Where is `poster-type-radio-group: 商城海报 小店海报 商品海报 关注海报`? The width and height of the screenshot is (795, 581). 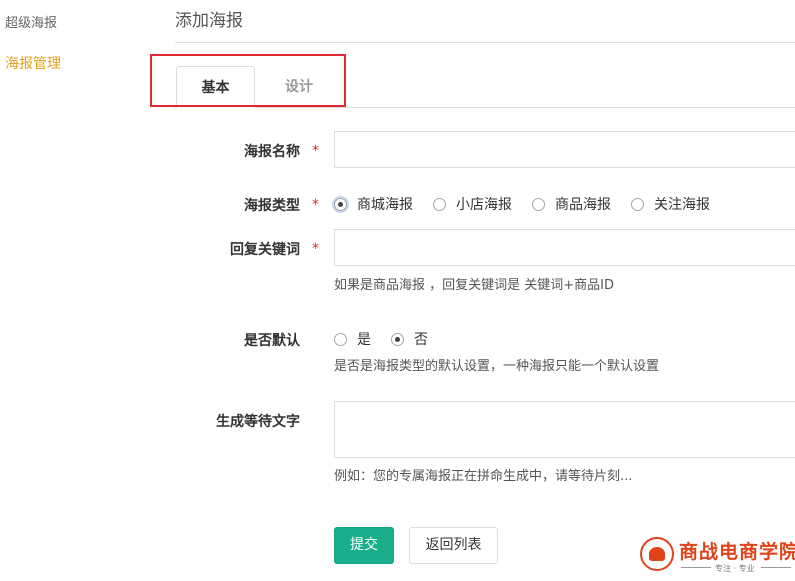
poster-type-radio-group: 商城海报 小店海报 商品海报 关注海报 is located at coordinates (532, 204).